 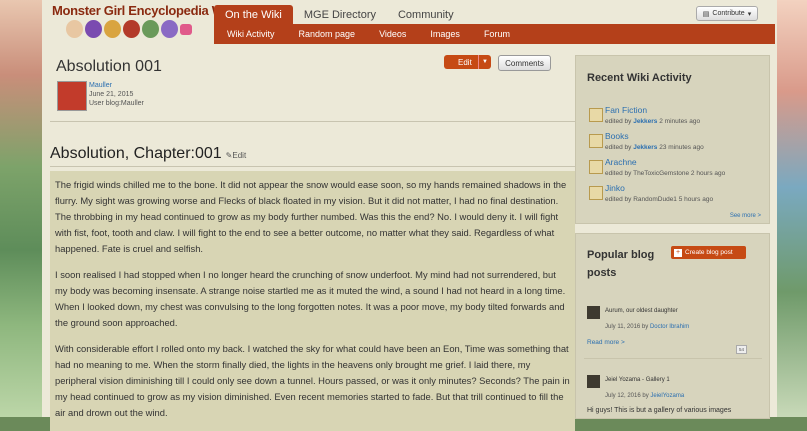 What do you see at coordinates (236, 155) in the screenshot?
I see `heading-edit-link: ✎Edit` at bounding box center [236, 155].